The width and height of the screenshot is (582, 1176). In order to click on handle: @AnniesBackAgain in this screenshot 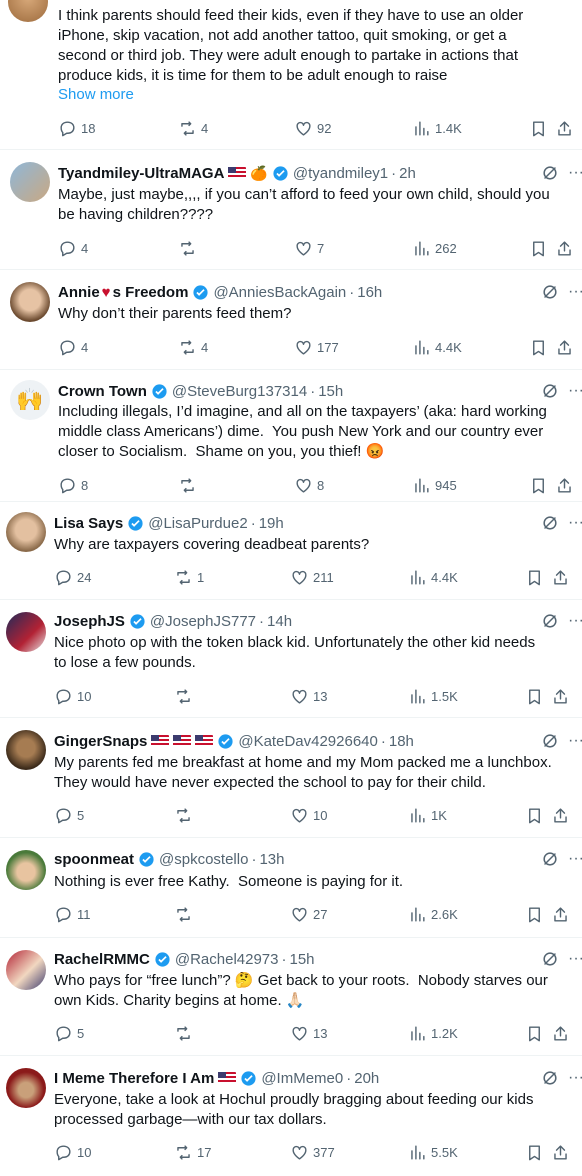, I will do `click(279, 292)`.